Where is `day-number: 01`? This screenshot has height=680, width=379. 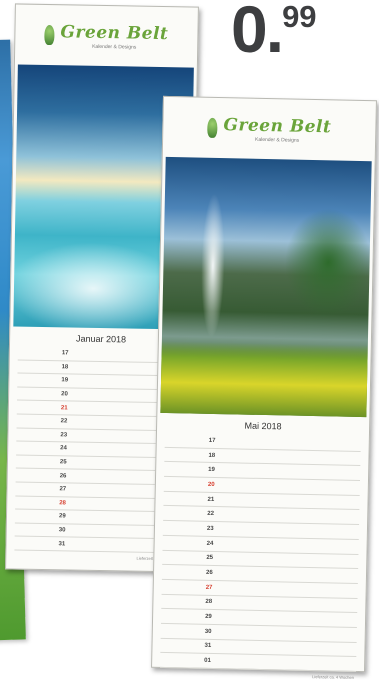
day-number: 01 is located at coordinates (207, 661).